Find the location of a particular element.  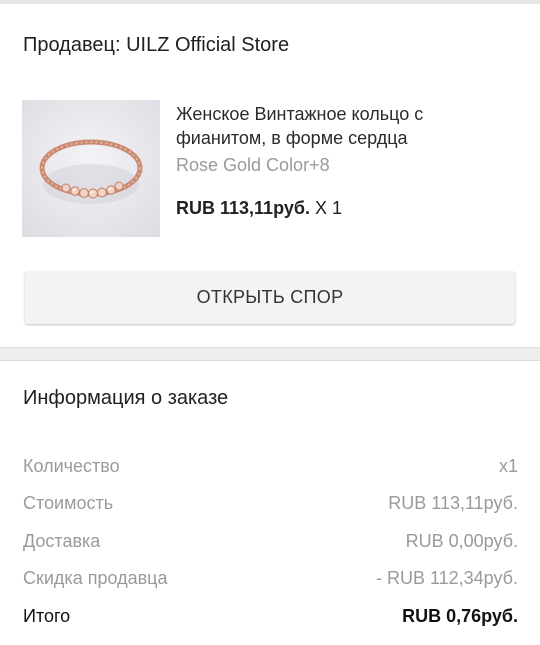

order-info-heading: Информация о заказе is located at coordinates (126, 398).